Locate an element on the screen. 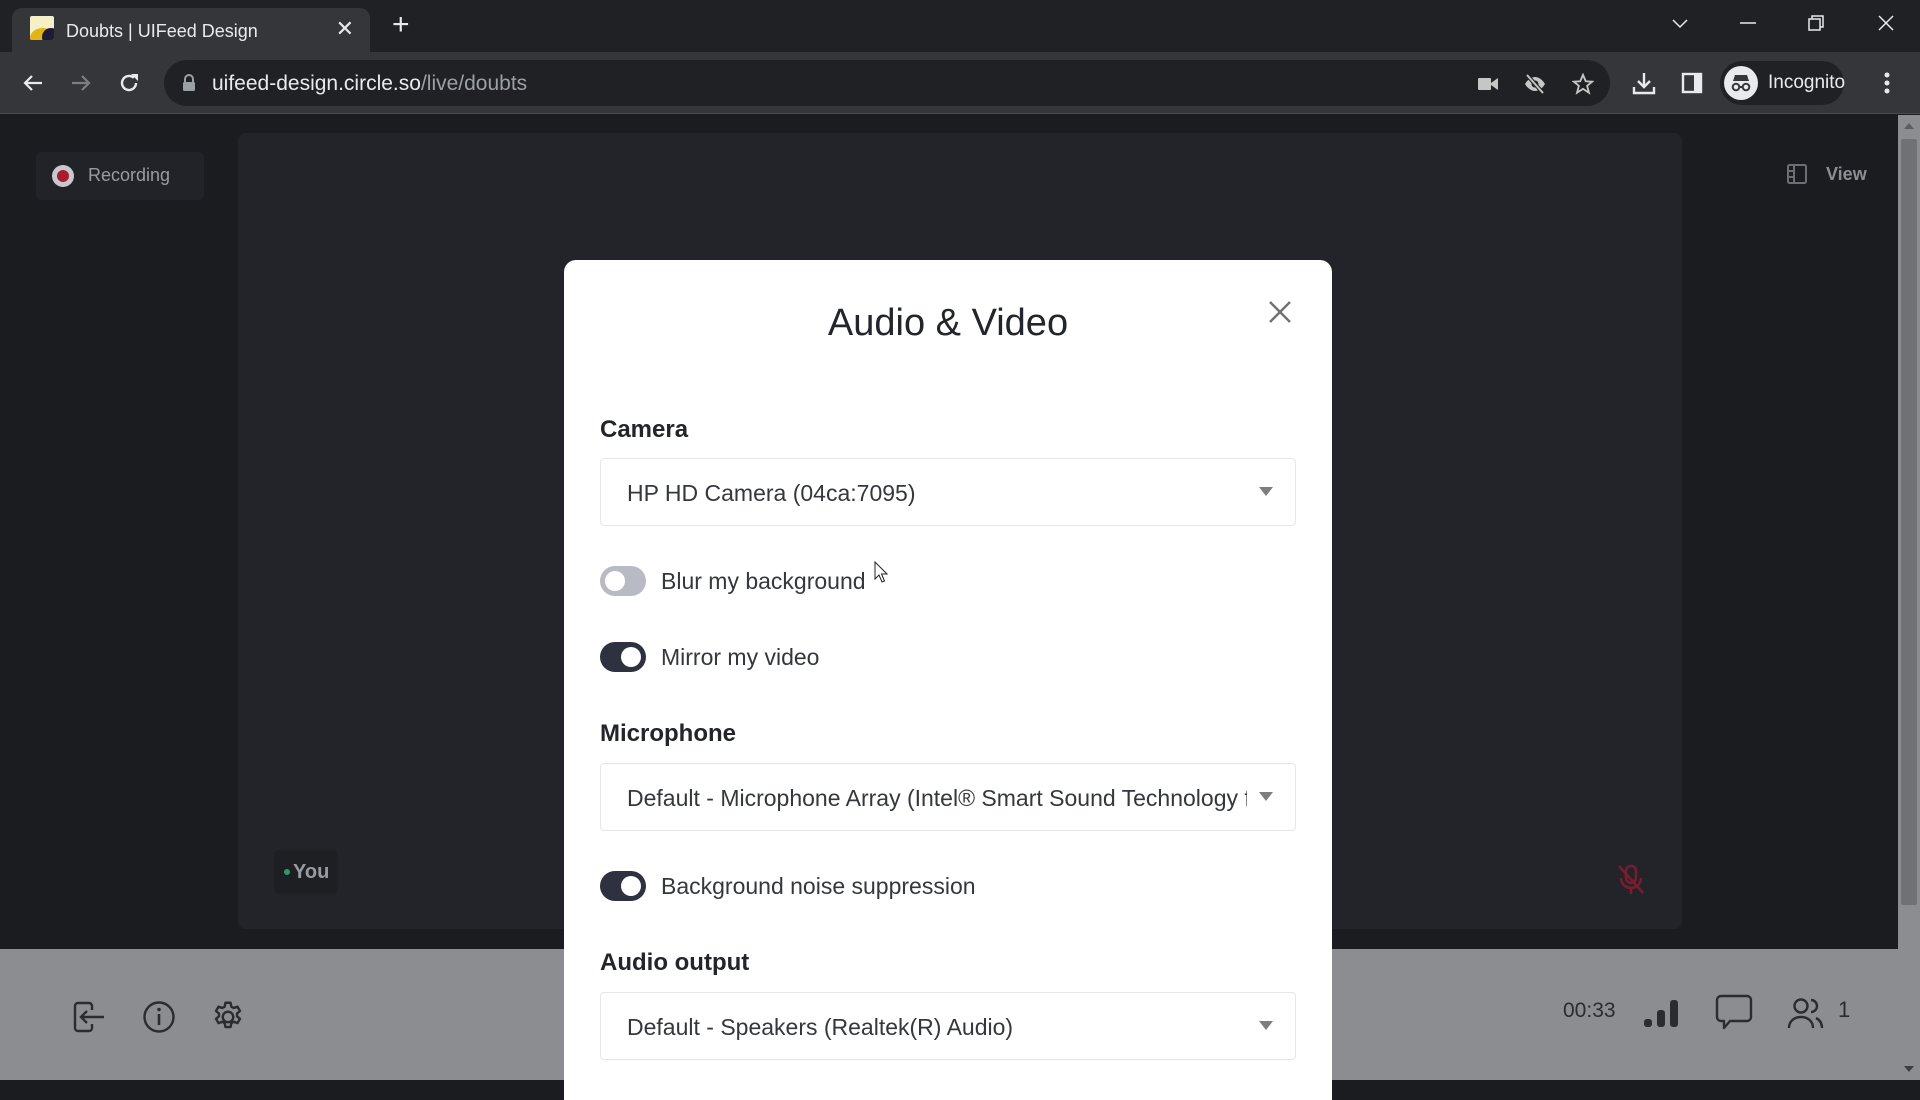 This screenshot has height=1100, width=1920. reload-icon is located at coordinates (129, 83).